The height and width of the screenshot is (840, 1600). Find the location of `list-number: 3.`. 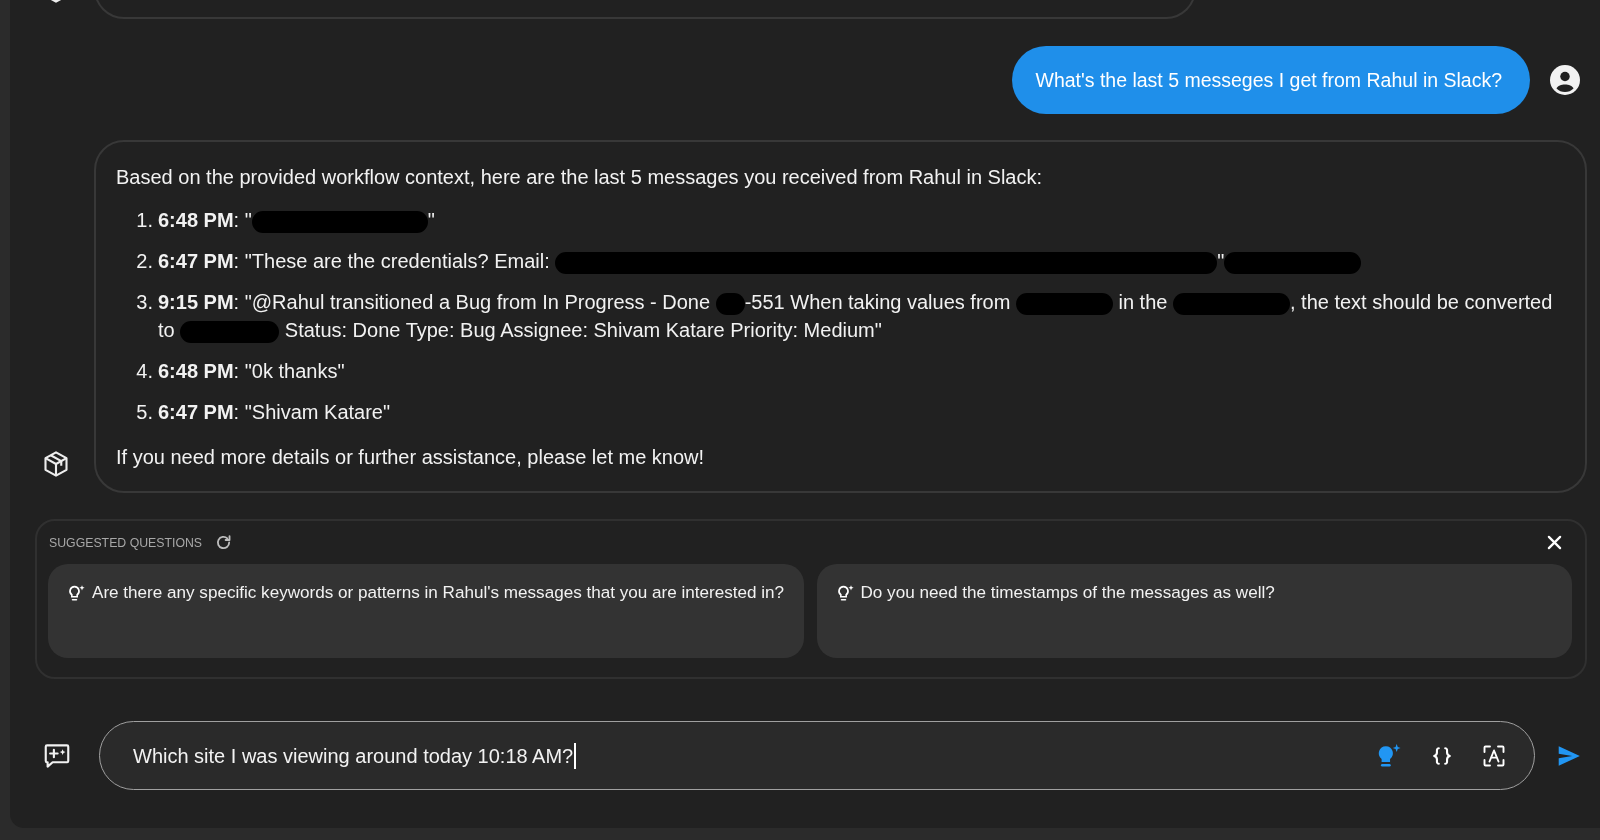

list-number: 3. is located at coordinates (144, 302).